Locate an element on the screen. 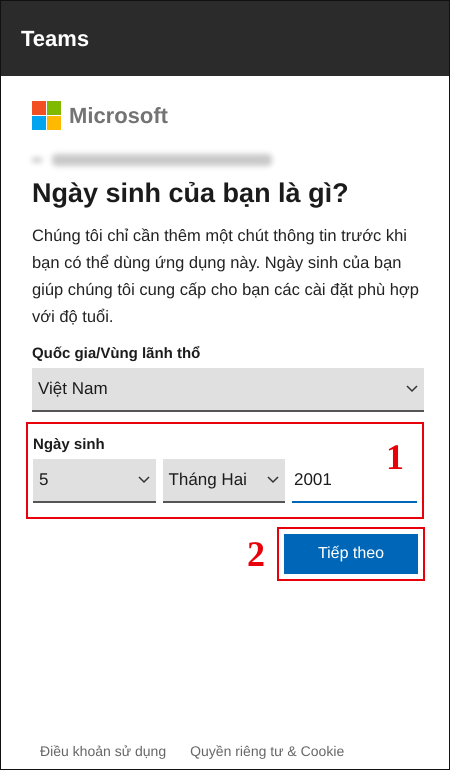 This screenshot has height=770, width=450. logo-text: Microsoft is located at coordinates (118, 115).